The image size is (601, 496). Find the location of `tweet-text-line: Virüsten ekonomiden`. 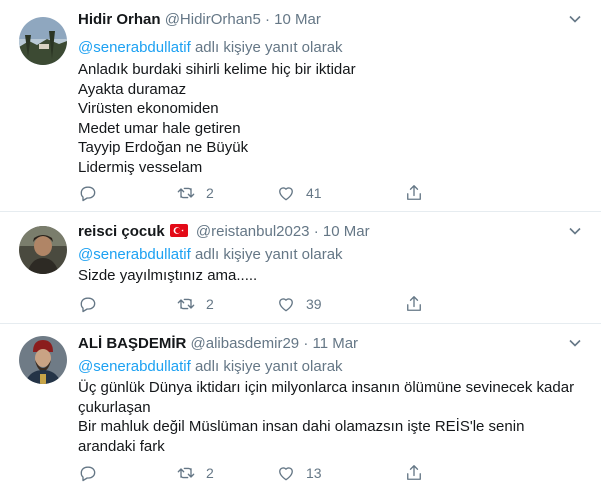

tweet-text-line: Virüsten ekonomiden is located at coordinates (148, 108).